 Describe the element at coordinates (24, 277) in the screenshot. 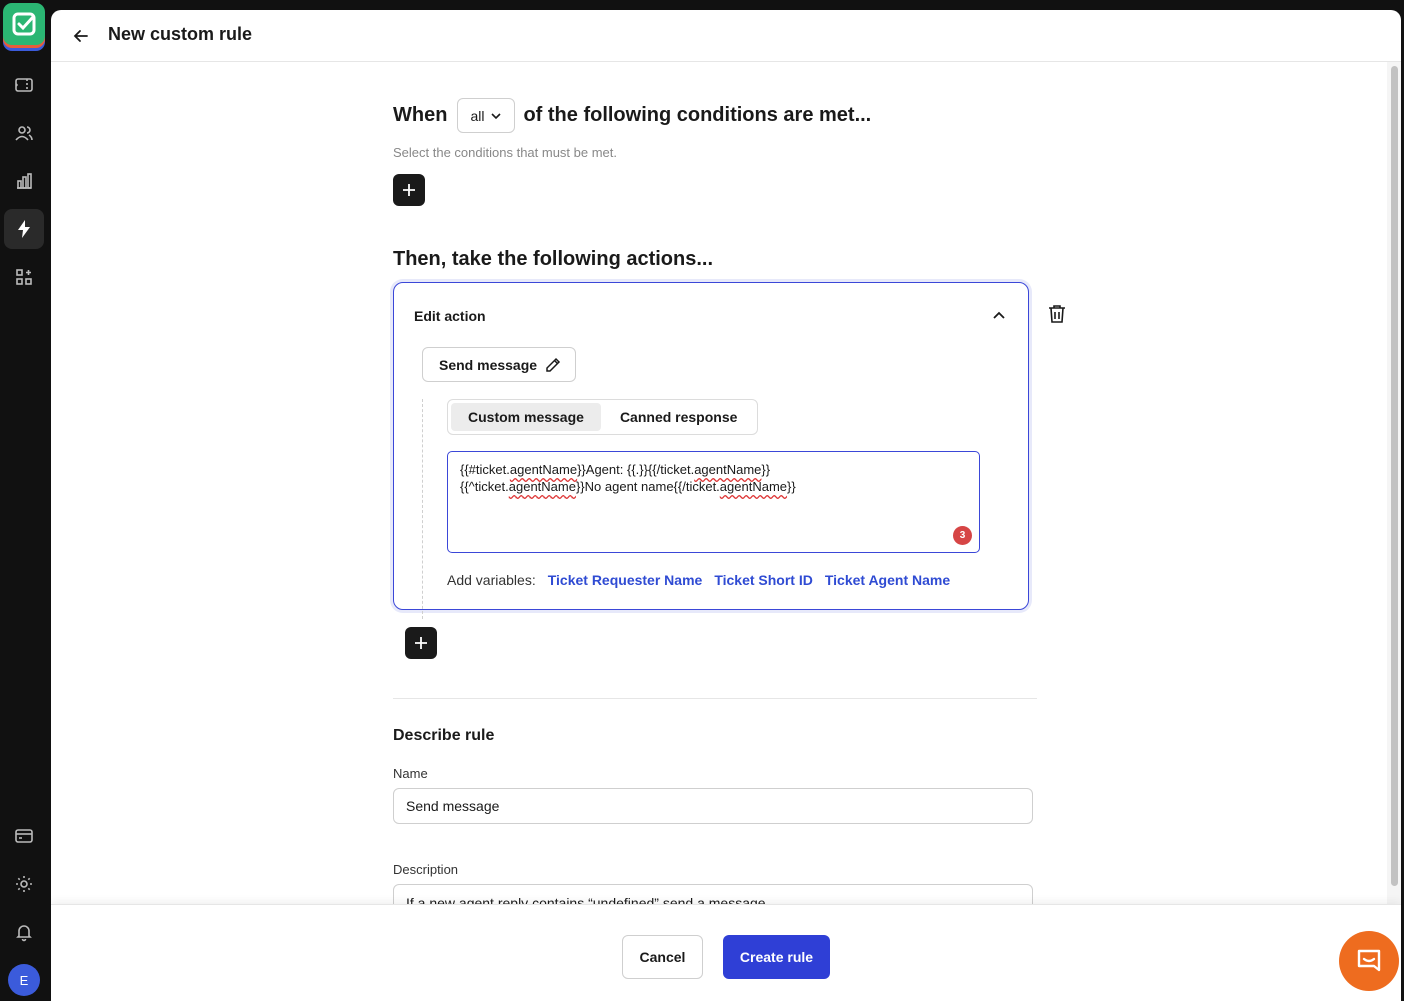

I see `nav-apps-icon` at that location.